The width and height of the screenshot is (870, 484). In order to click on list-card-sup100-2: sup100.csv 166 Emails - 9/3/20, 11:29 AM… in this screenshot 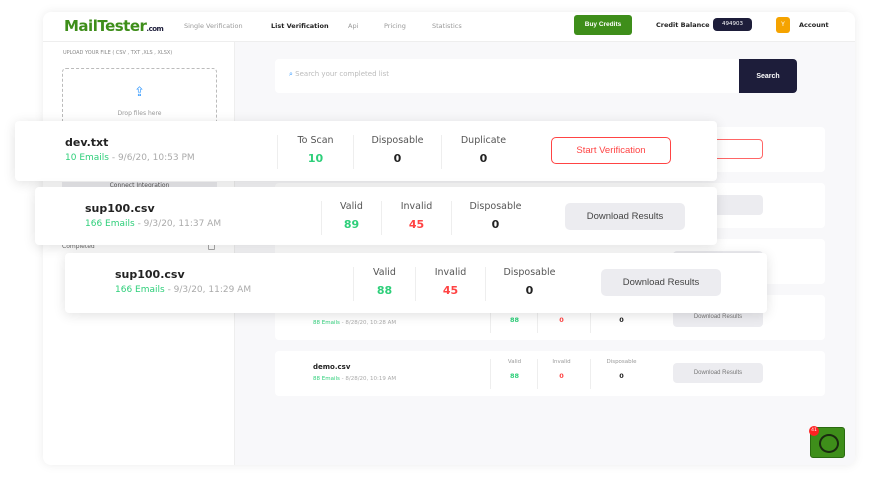, I will do `click(416, 283)`.